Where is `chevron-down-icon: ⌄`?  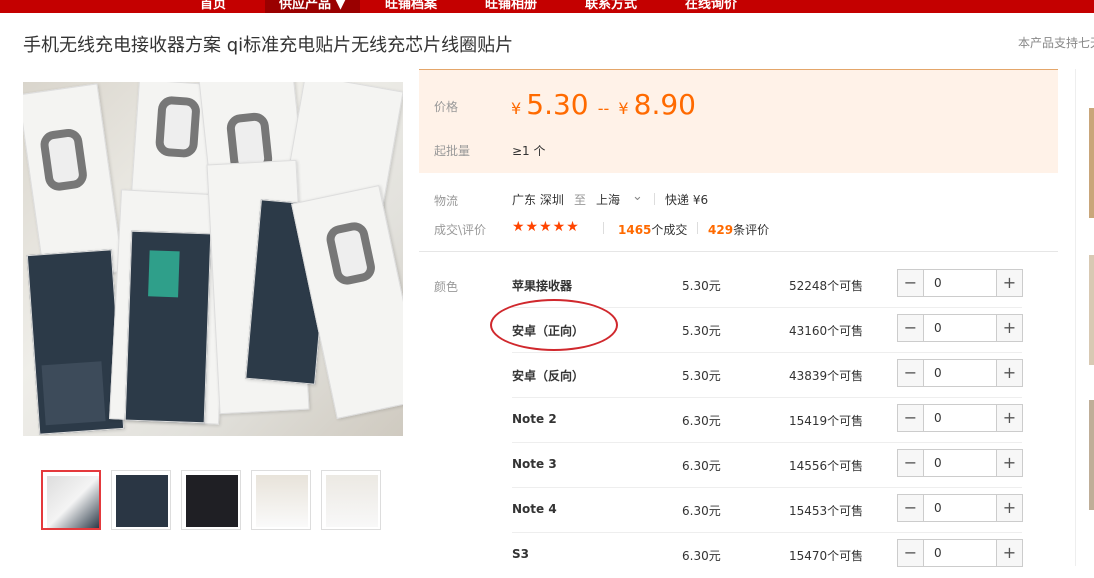 chevron-down-icon: ⌄ is located at coordinates (637, 196).